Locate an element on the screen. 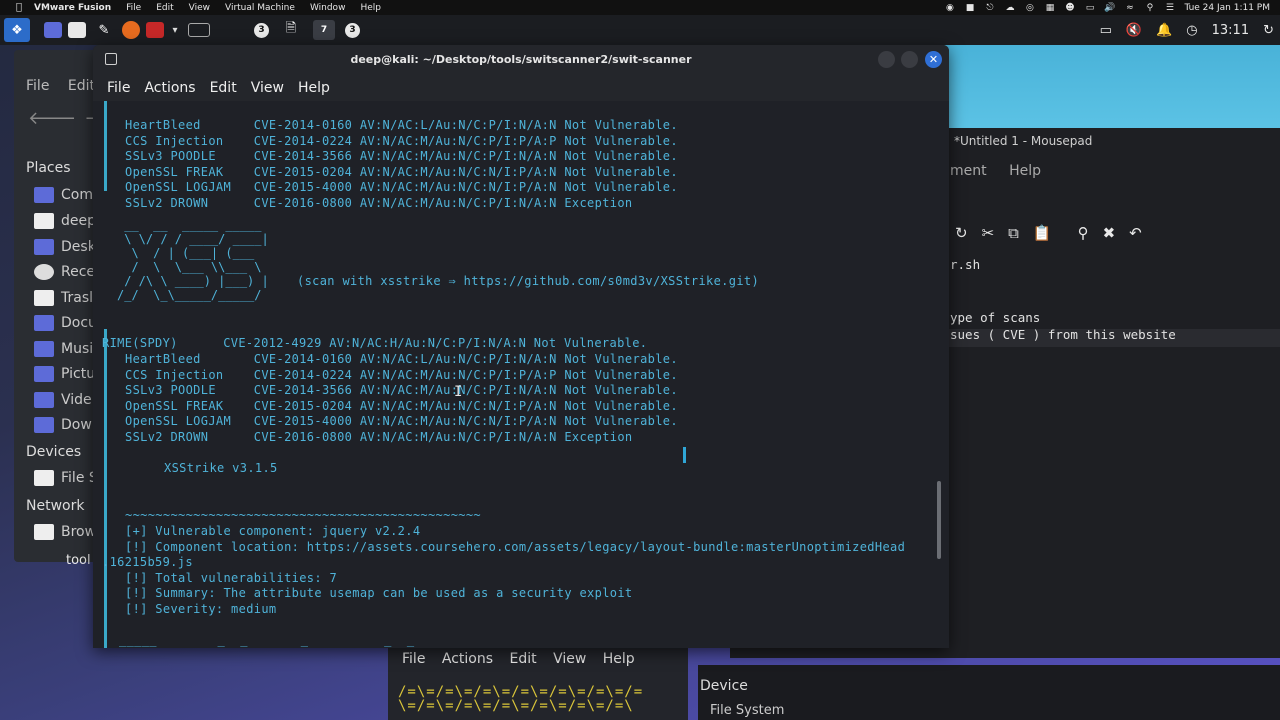  term-menu-file: File is located at coordinates (118, 88).